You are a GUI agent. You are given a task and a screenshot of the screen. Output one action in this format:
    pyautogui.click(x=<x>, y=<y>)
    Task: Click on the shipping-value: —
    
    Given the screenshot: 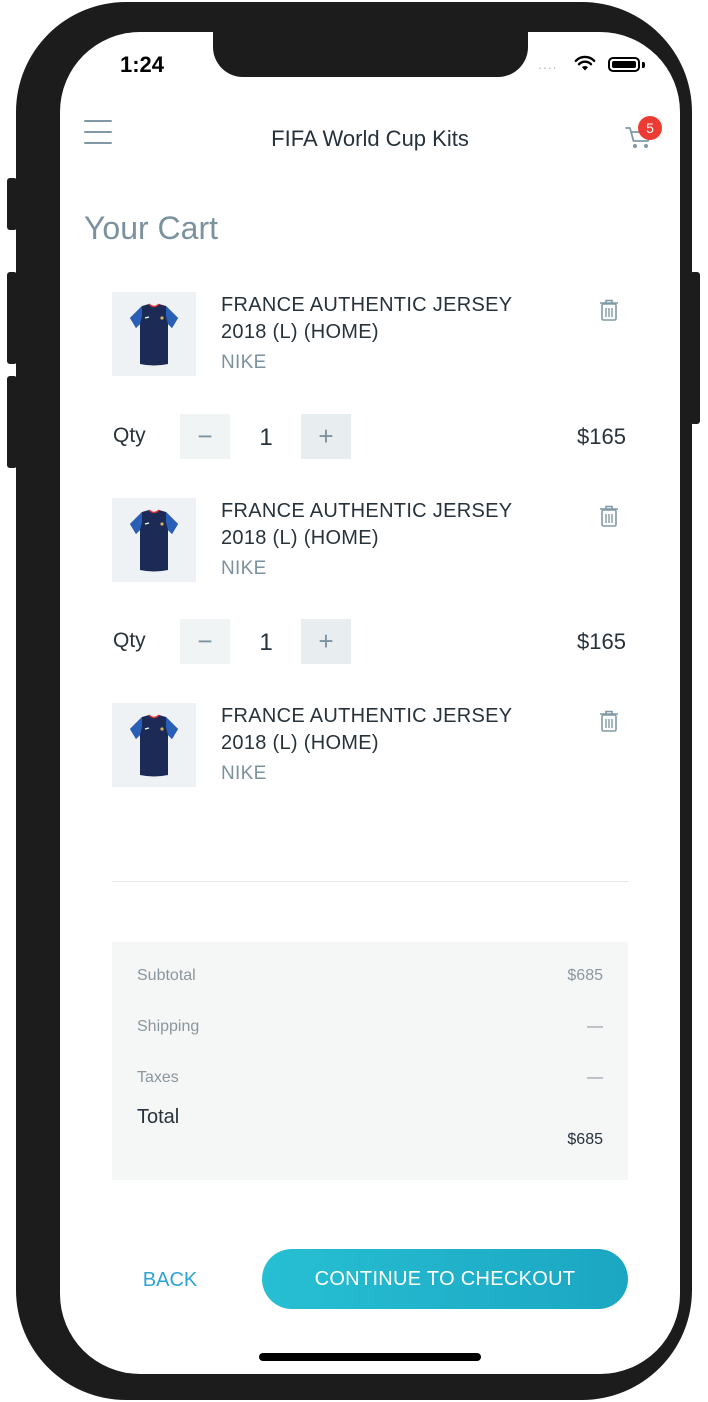 What is the action you would take?
    pyautogui.click(x=595, y=1026)
    